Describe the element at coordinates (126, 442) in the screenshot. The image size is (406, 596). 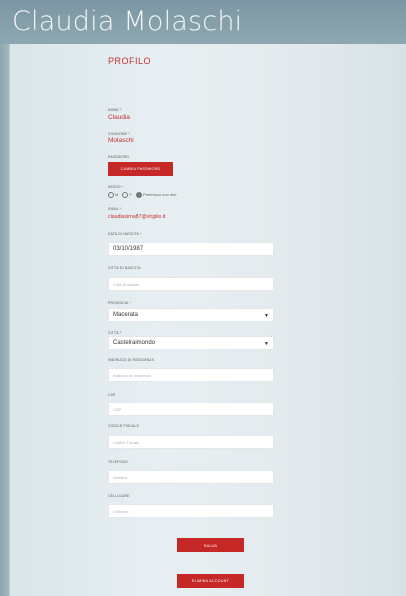
I see `codice-fiscale-placeholder: Codice Fiscale` at that location.